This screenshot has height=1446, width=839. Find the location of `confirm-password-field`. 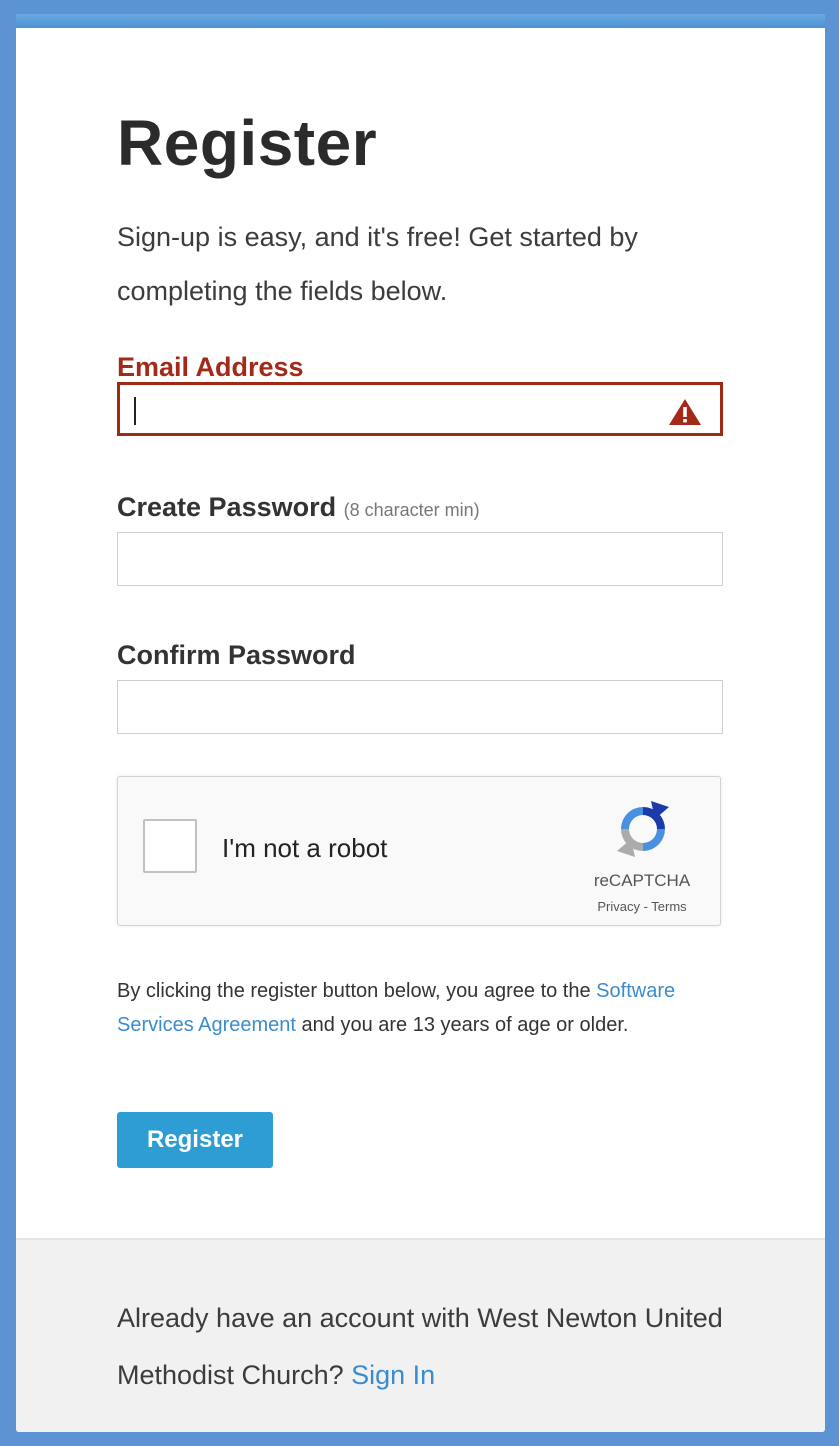

confirm-password-field is located at coordinates (420, 707).